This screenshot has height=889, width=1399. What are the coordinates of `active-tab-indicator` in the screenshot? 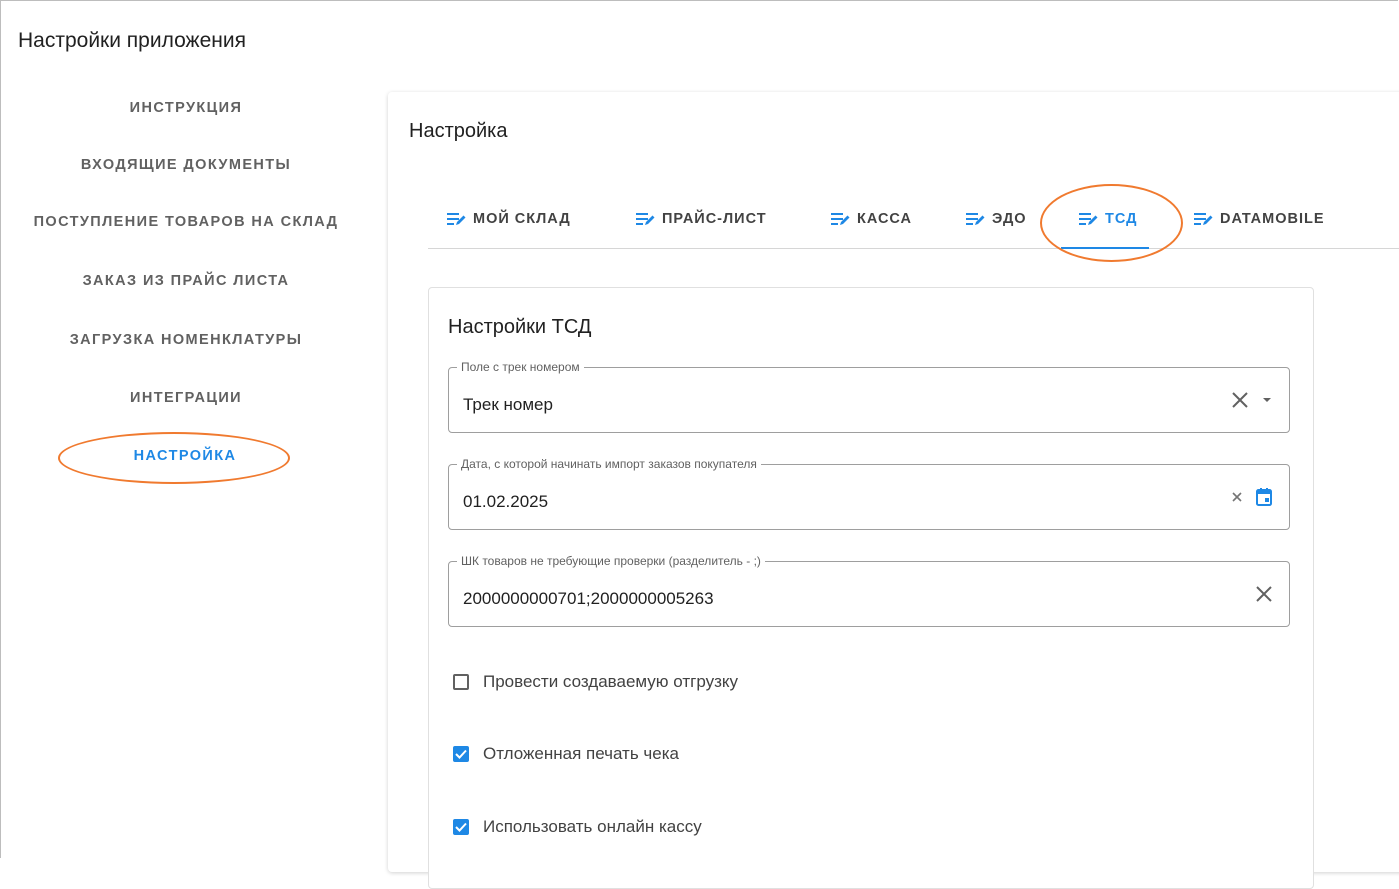 It's located at (1105, 248).